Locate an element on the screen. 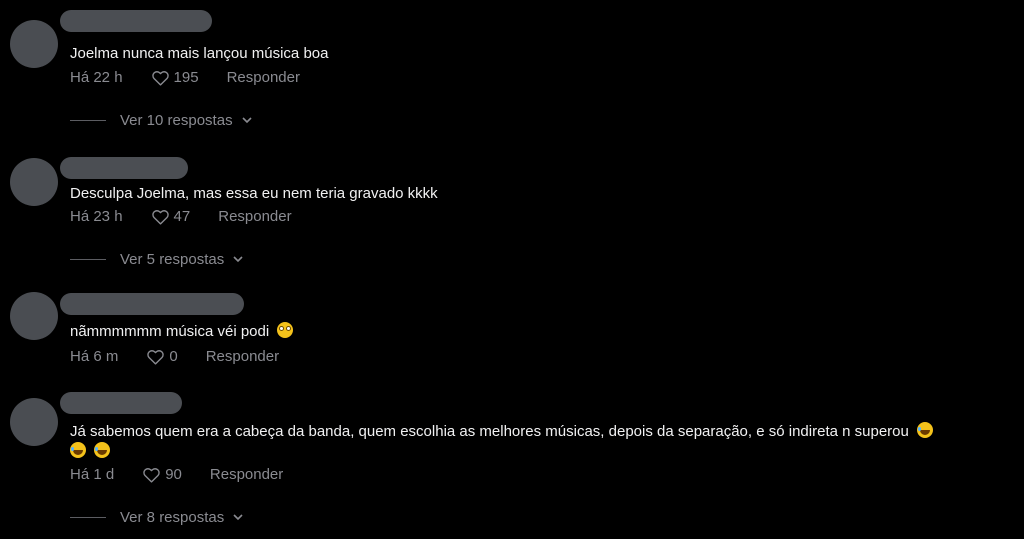 The height and width of the screenshot is (539, 1024). comment-meta: Há 23 h 47 Responder is located at coordinates (181, 216).